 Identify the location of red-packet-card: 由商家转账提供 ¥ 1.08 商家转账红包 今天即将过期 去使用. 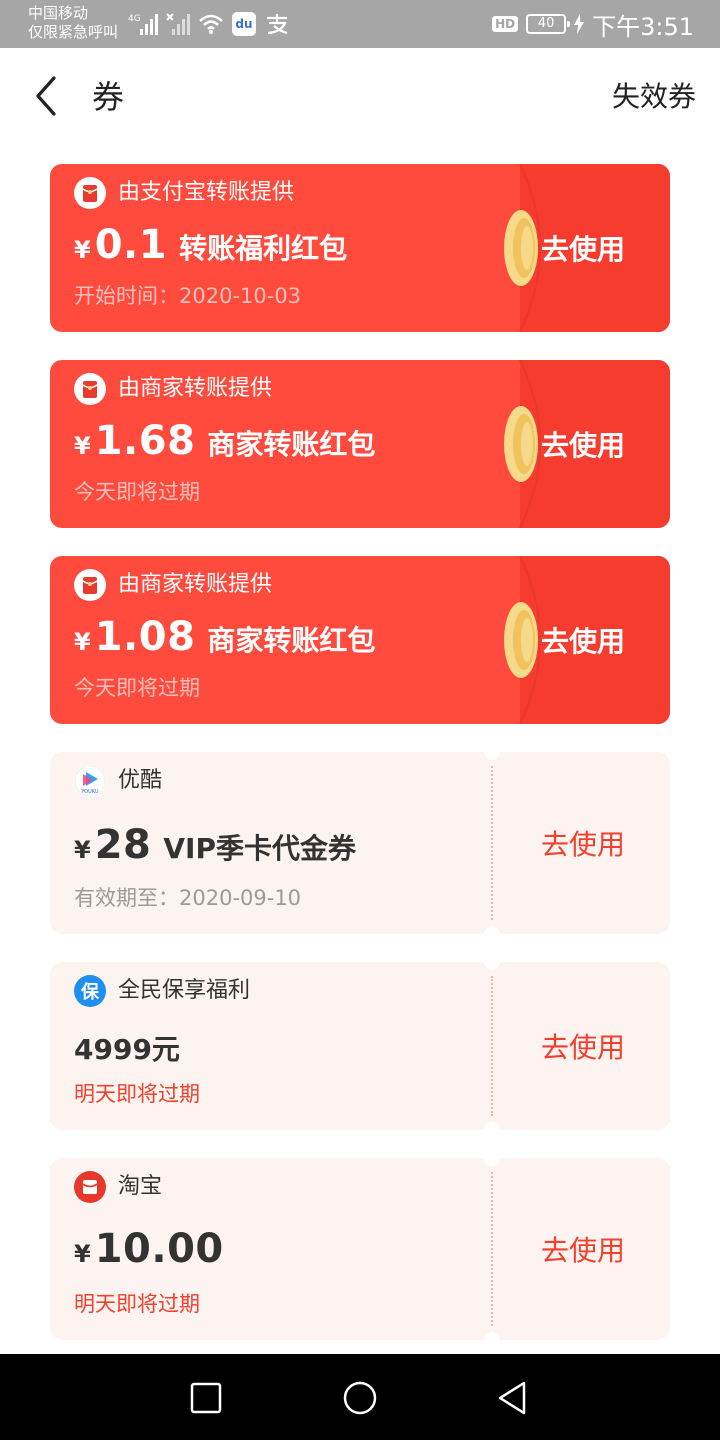
(360, 640).